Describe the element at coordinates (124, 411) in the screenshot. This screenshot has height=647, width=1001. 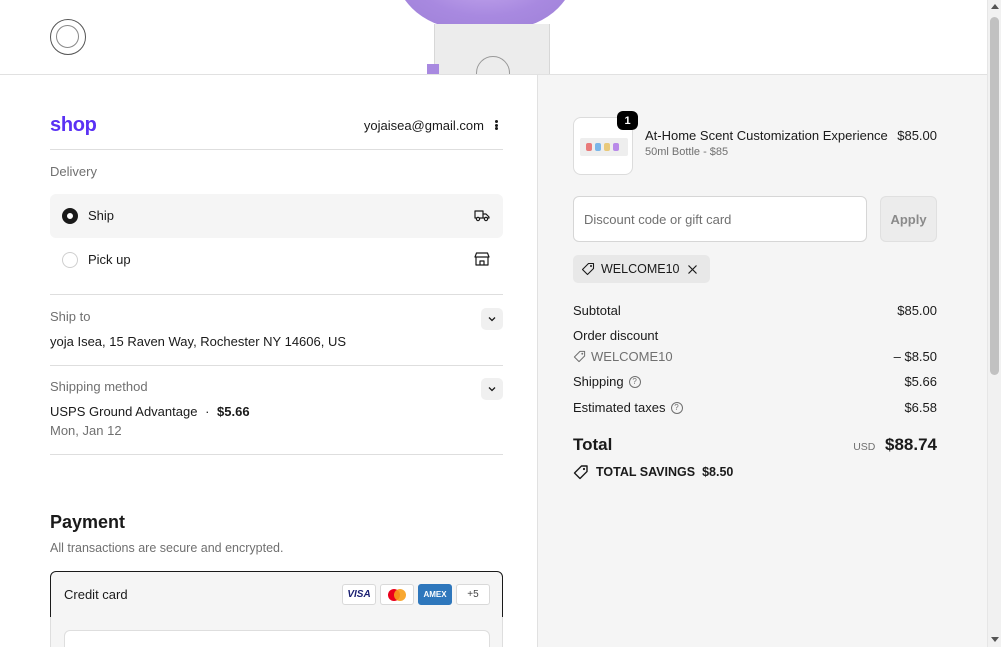
I see `shipping-service-name: USPS Ground Advantage` at that location.